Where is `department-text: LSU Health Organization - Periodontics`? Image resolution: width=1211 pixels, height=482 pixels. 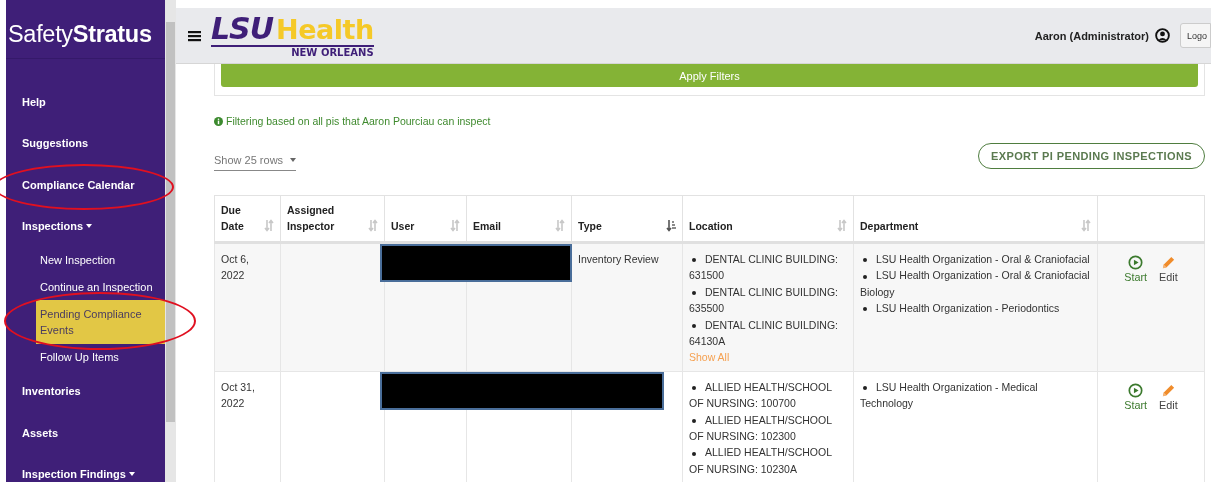
department-text: LSU Health Organization - Periodontics is located at coordinates (975, 308).